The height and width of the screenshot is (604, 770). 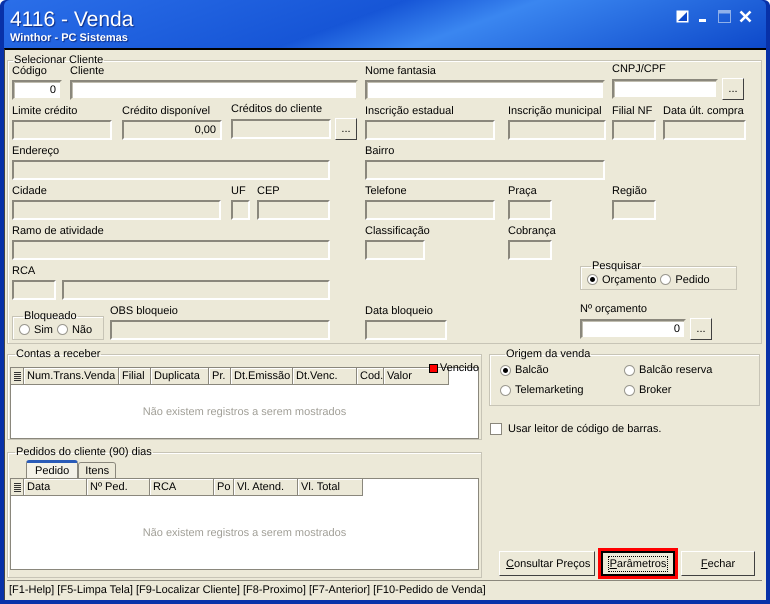 What do you see at coordinates (238, 191) in the screenshot?
I see `field-label: UF` at bounding box center [238, 191].